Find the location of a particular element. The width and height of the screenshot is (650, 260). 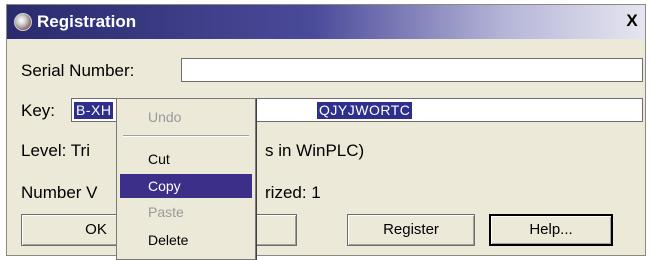

key-selection-left: B-XH is located at coordinates (94, 110).